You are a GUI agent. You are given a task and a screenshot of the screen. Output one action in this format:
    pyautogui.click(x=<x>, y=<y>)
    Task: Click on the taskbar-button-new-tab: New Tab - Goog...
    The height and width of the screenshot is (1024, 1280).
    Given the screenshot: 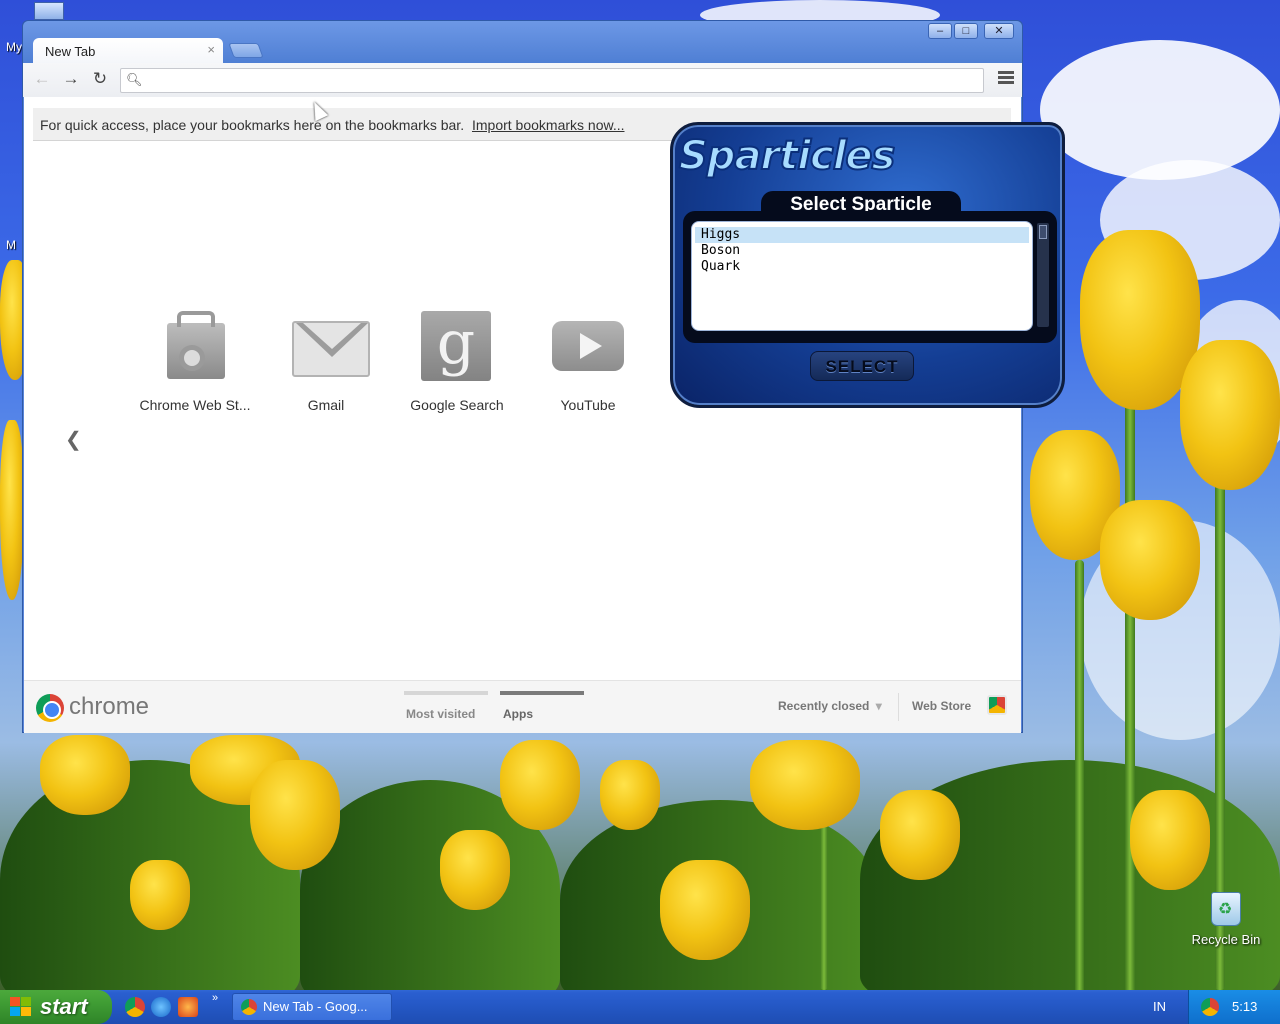 What is the action you would take?
    pyautogui.click(x=312, y=1007)
    